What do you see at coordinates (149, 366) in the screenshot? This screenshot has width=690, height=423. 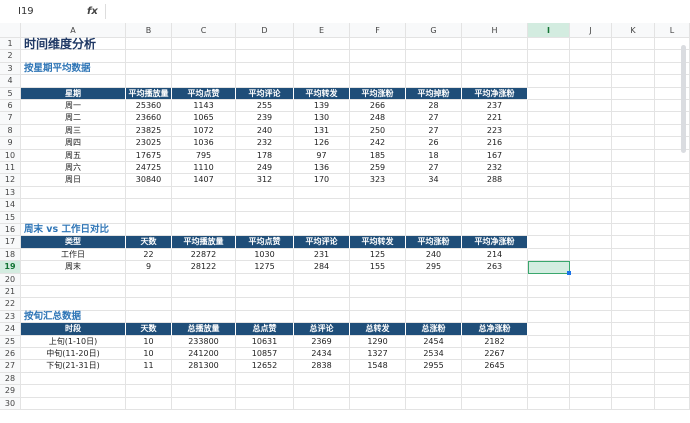 I see `tenday-table-data-cell: 11` at bounding box center [149, 366].